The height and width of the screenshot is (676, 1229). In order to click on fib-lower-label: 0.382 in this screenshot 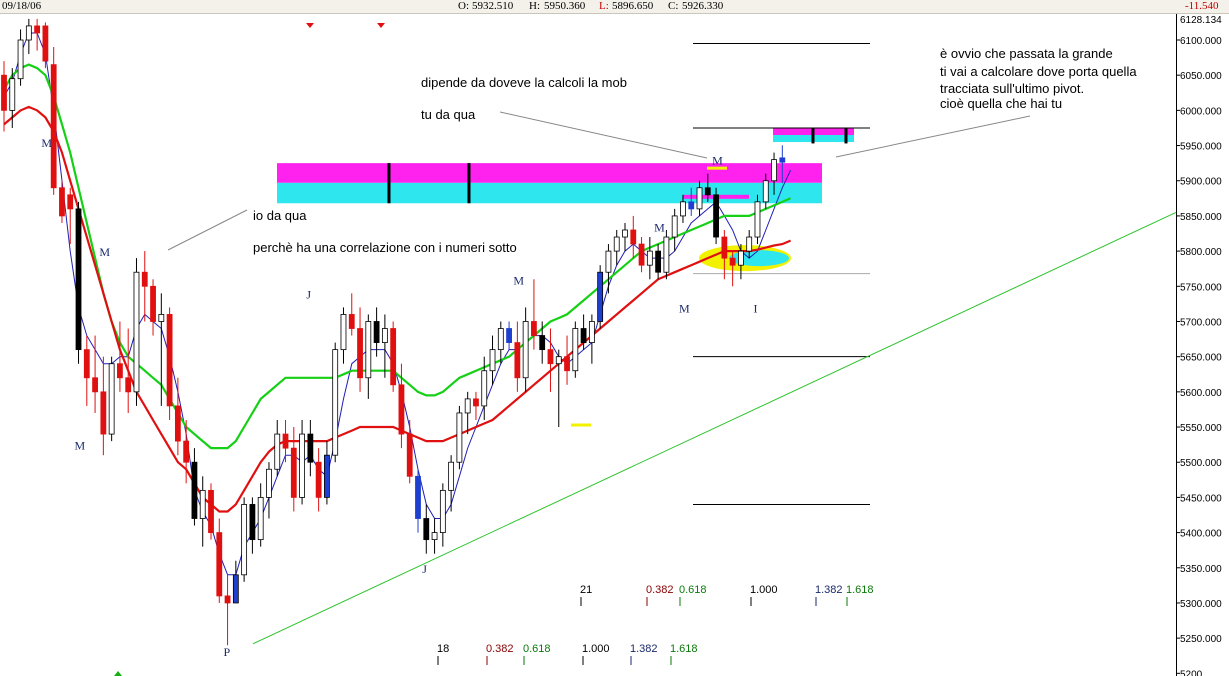, I will do `click(500, 649)`.